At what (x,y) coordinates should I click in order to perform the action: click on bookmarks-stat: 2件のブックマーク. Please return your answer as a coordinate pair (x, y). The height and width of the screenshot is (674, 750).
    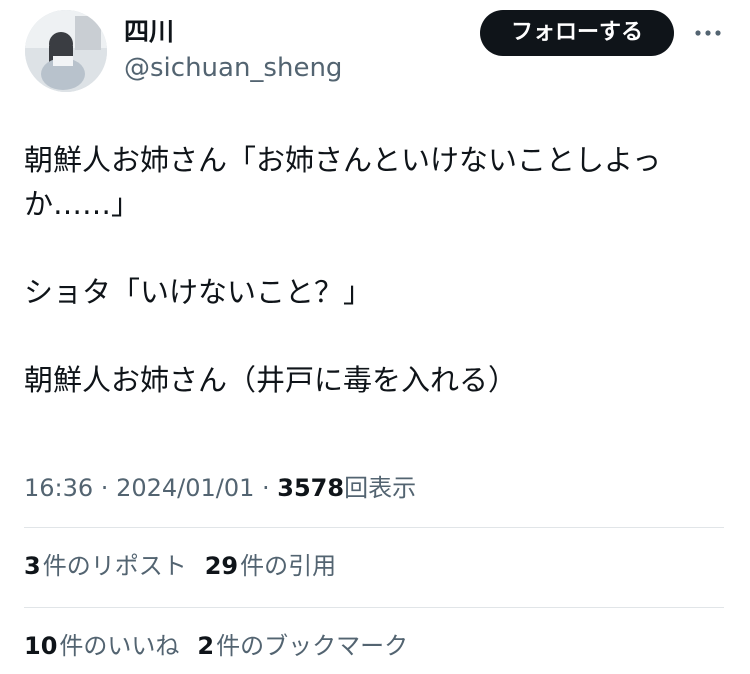
    Looking at the image, I should click on (302, 646).